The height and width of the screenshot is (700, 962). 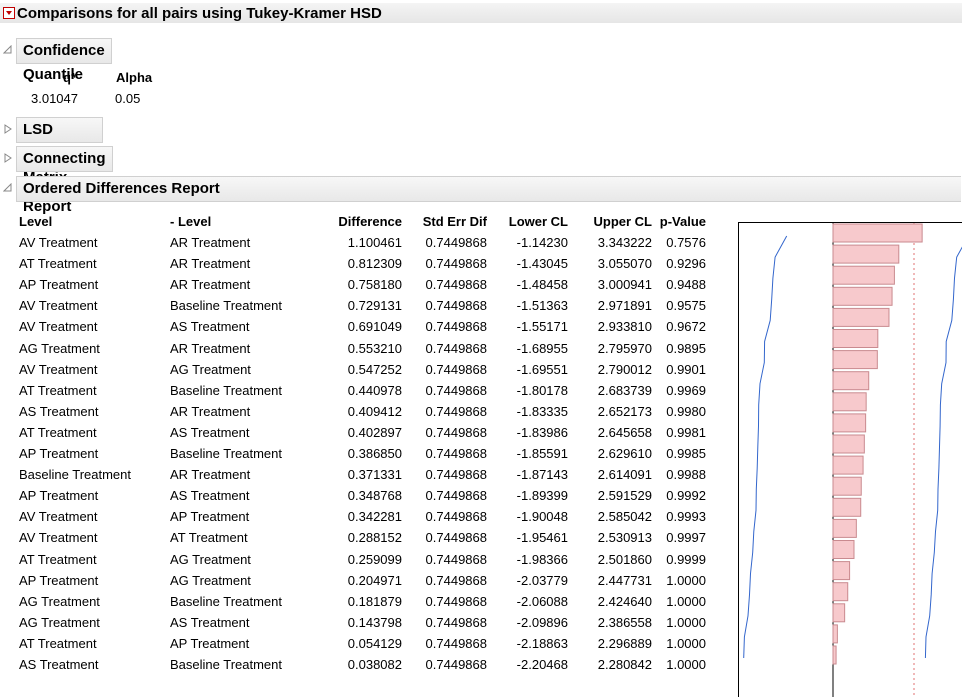 I want to click on cell-p-value: 0.9296, so click(x=686, y=264).